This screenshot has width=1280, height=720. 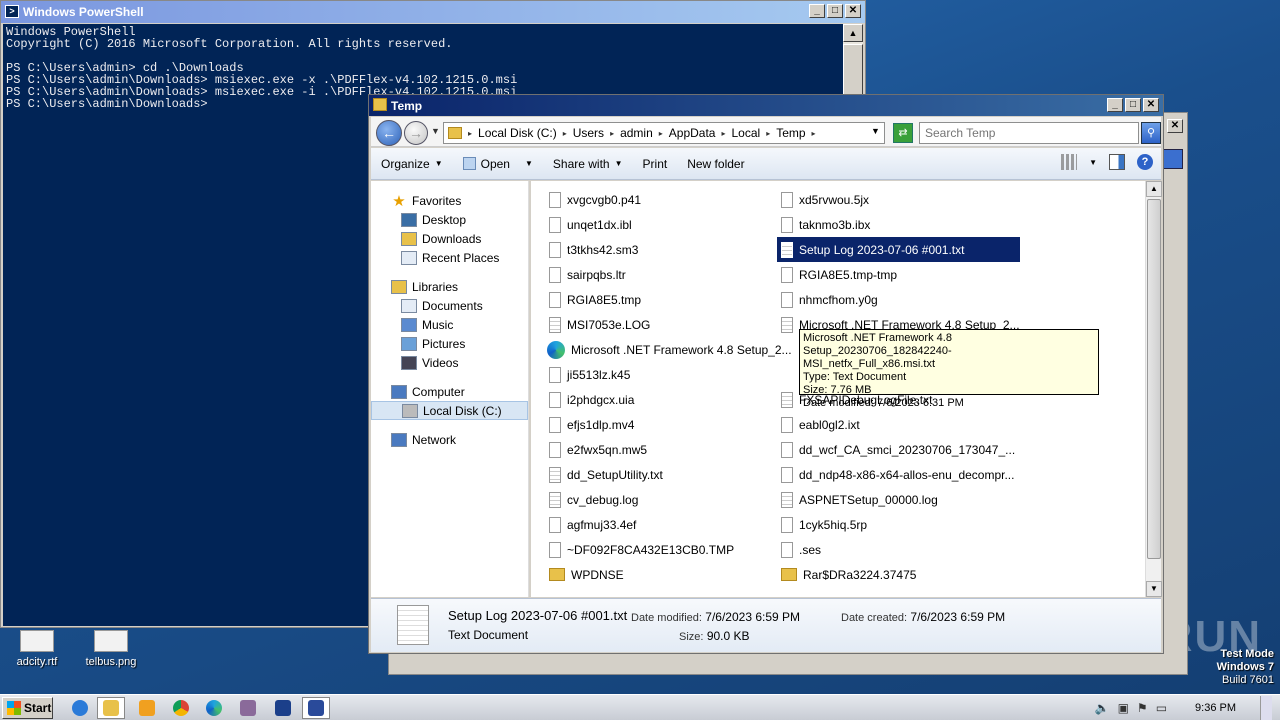 I want to click on taskbar-media-player, so click(x=147, y=708).